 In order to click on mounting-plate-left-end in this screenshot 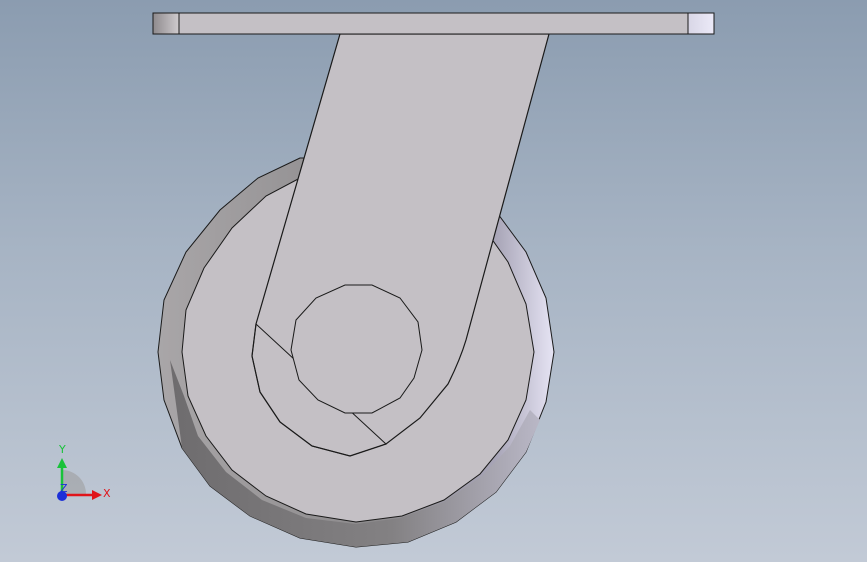, I will do `click(166, 23)`.